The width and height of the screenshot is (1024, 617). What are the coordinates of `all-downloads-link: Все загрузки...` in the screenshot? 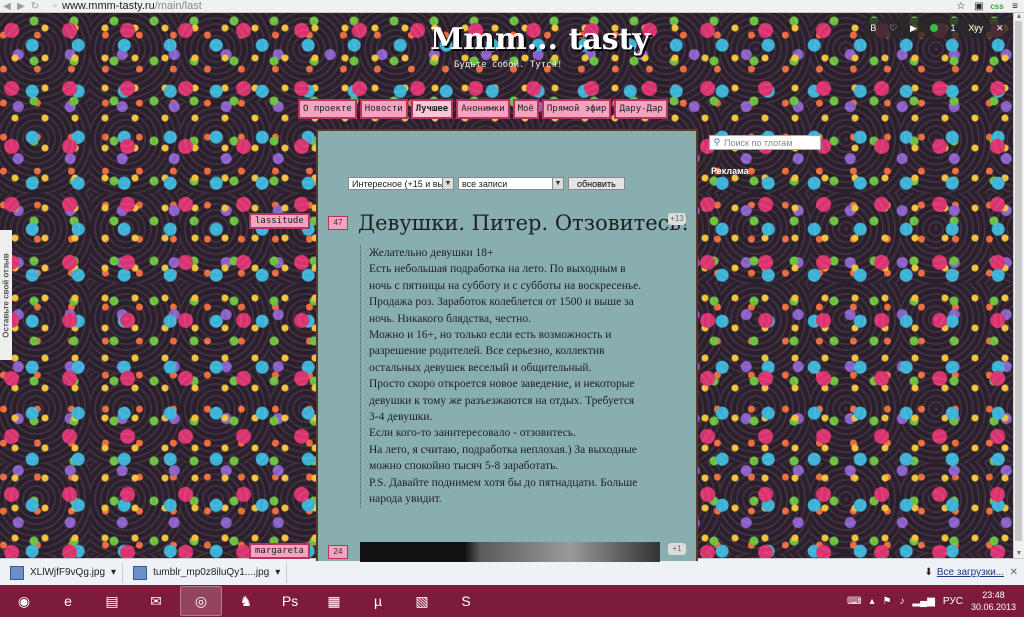 It's located at (970, 572).